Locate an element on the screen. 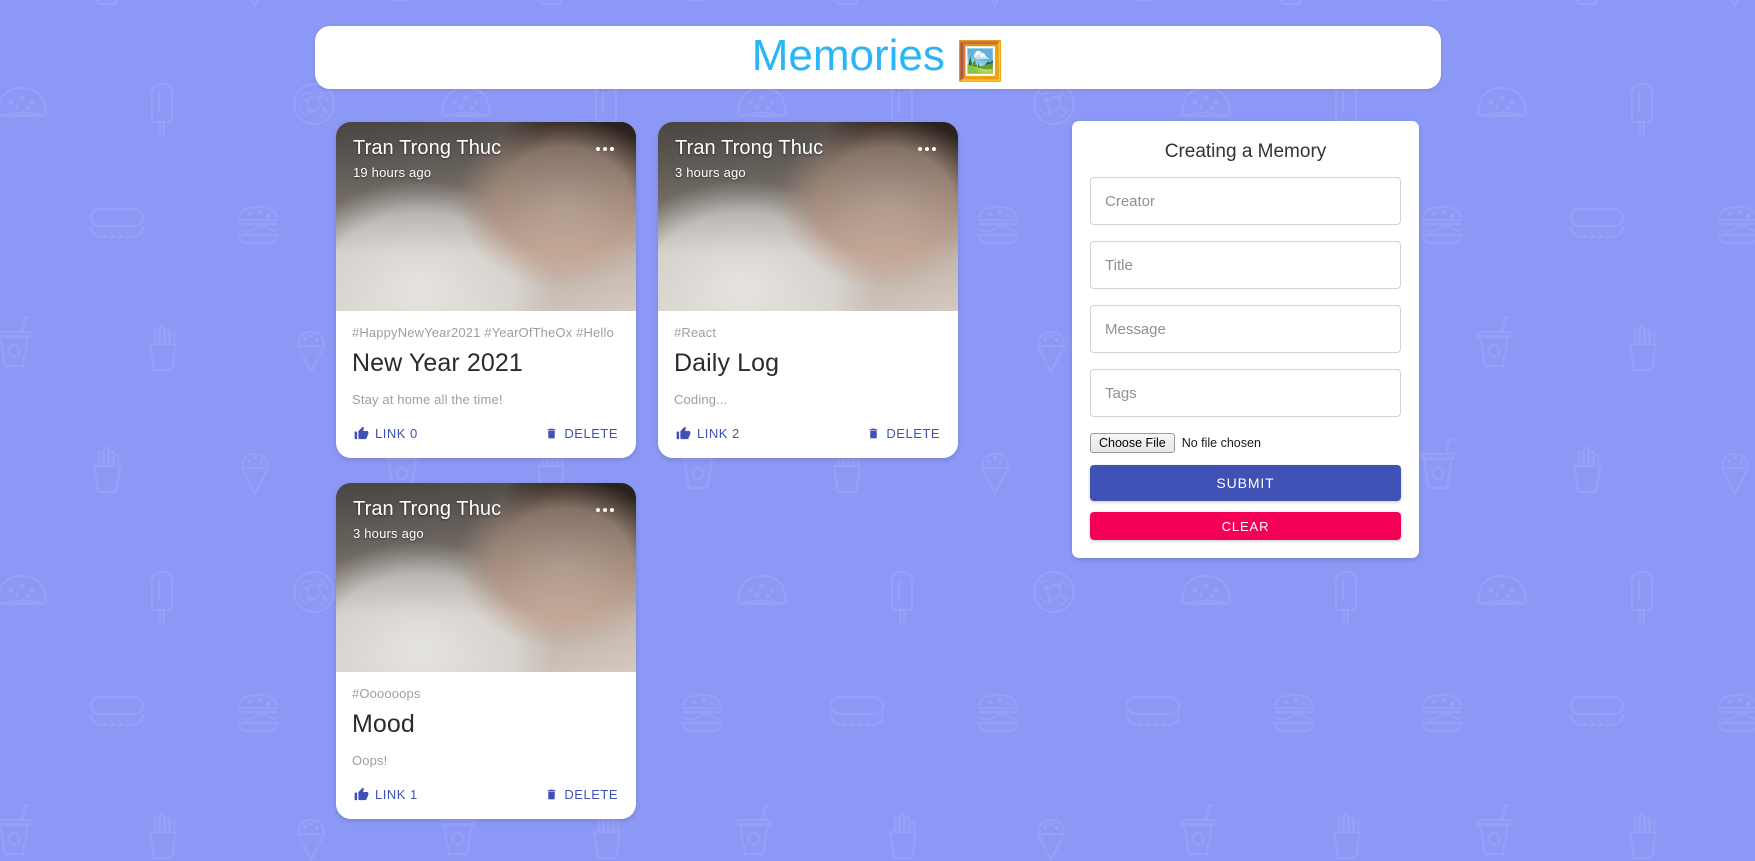  memory-tags: #React is located at coordinates (695, 332).